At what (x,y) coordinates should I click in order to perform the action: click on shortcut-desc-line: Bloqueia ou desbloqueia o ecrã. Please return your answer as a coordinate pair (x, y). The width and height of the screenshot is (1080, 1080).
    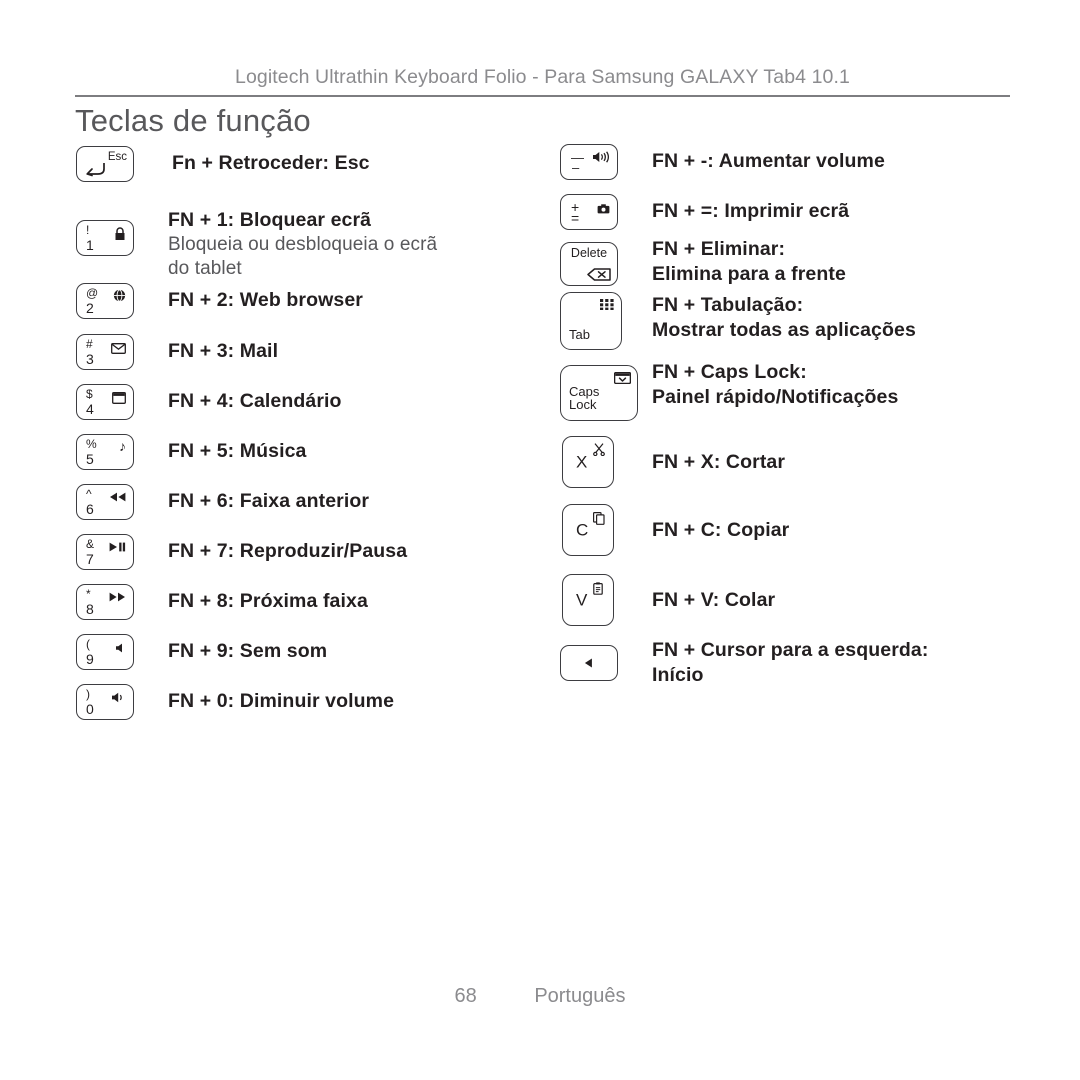
    Looking at the image, I should click on (303, 244).